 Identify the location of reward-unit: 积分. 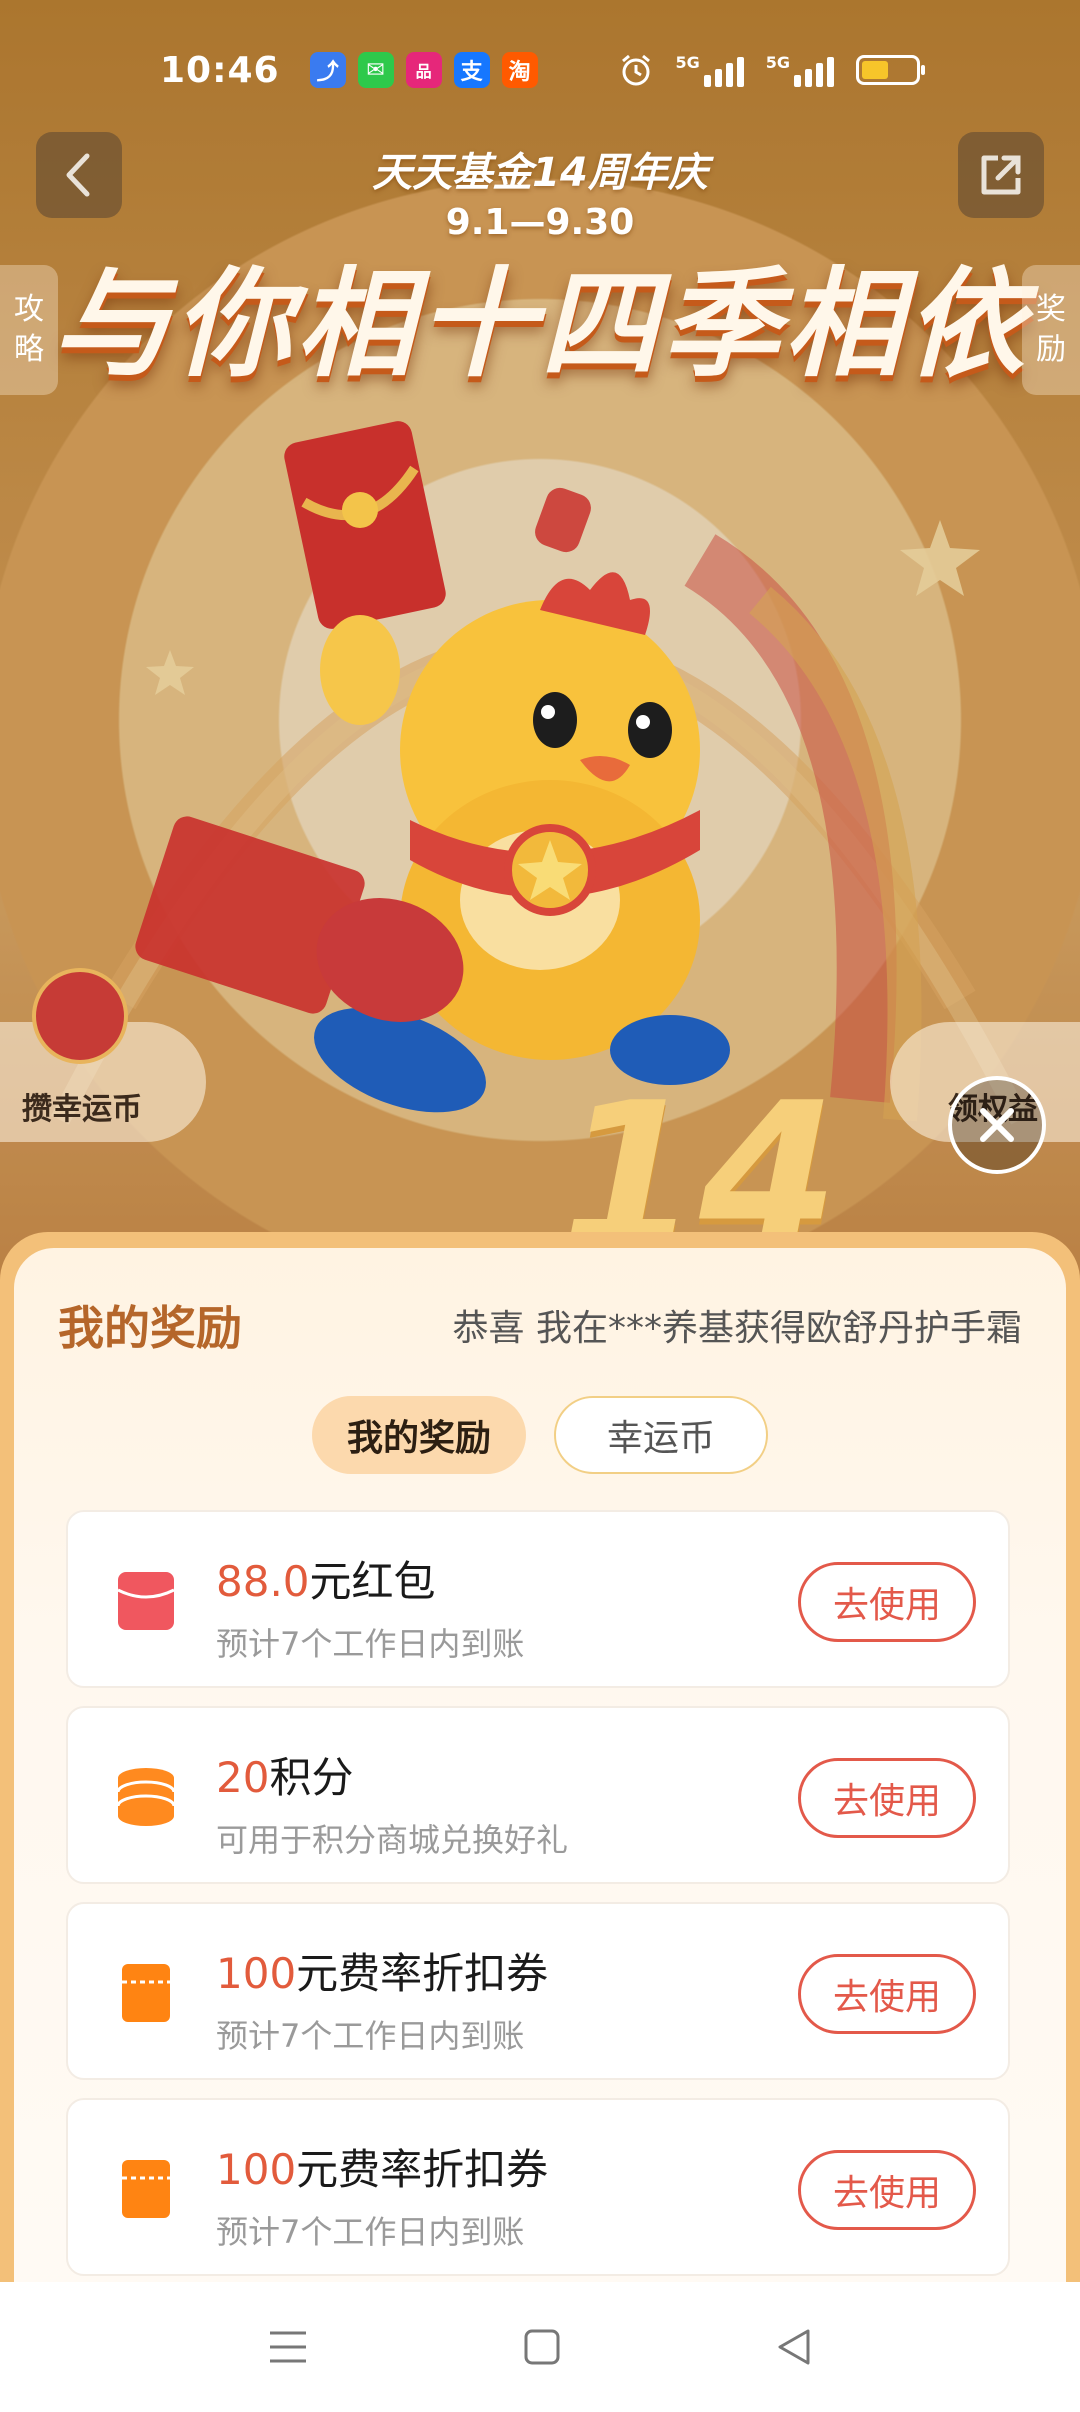
(311, 1777).